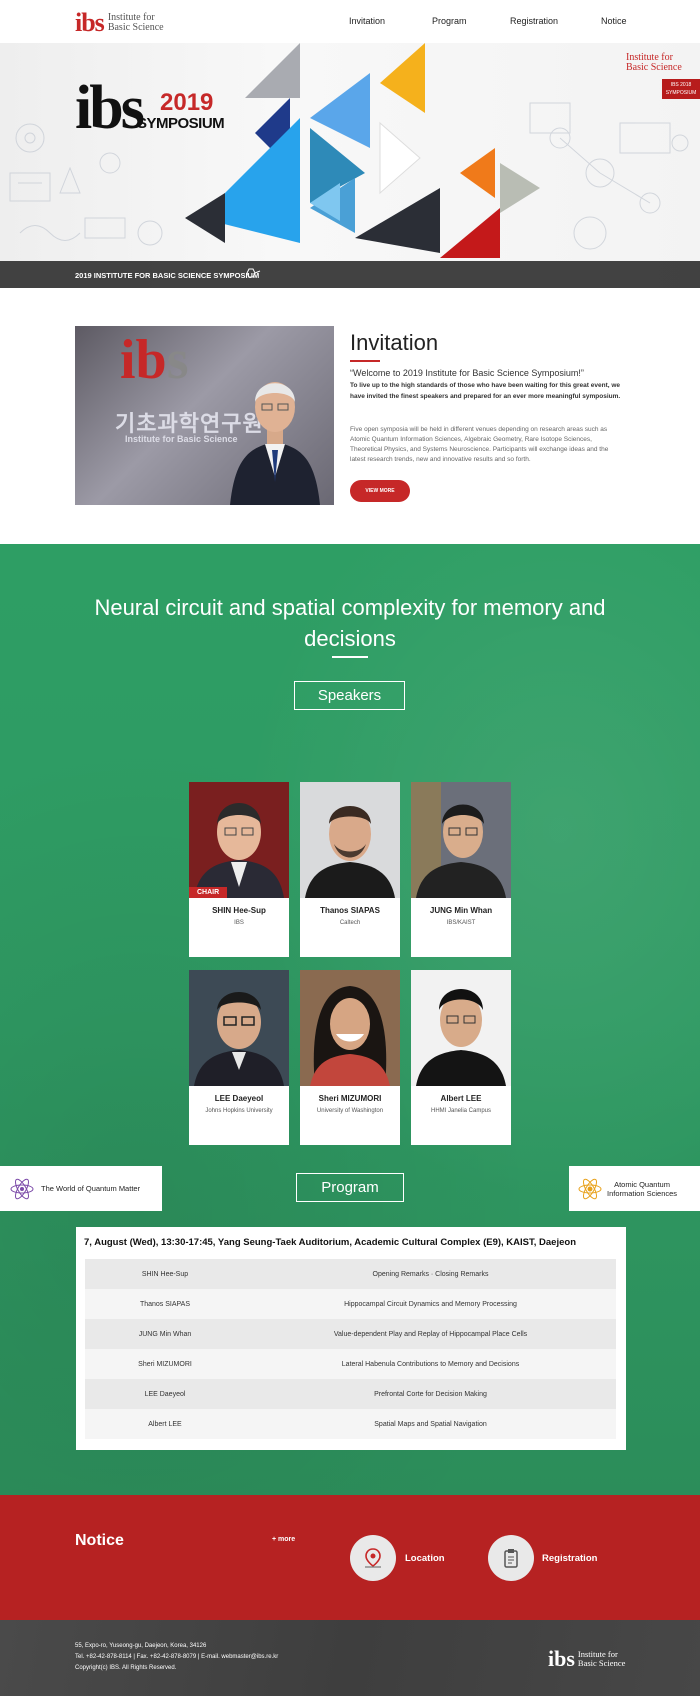  I want to click on site-logo: ibs Institute for Basic Science, so click(119, 23).